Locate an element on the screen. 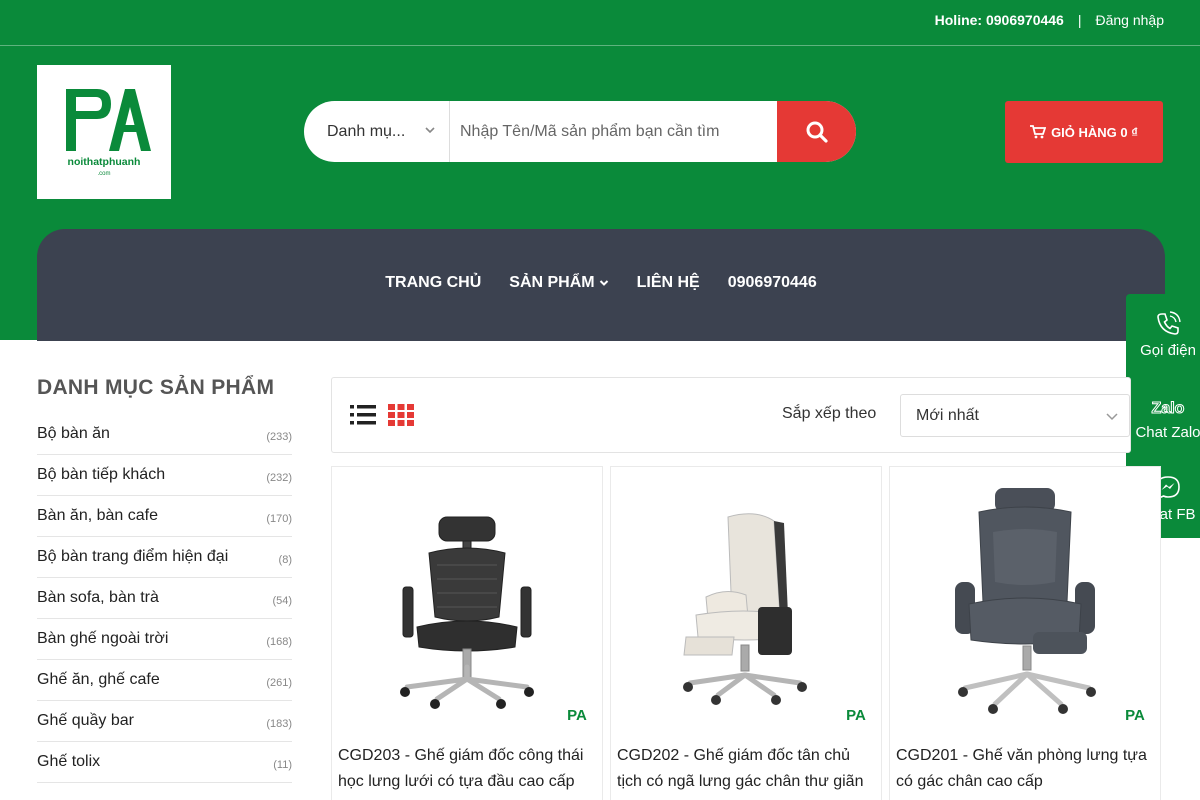 The height and width of the screenshot is (800, 1200). zalo-logo-text: Zalo is located at coordinates (1168, 408).